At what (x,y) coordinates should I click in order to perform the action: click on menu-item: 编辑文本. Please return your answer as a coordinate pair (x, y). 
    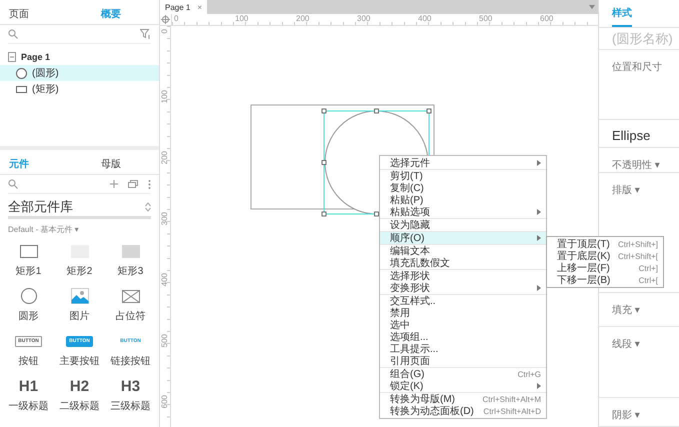
    Looking at the image, I should click on (463, 251).